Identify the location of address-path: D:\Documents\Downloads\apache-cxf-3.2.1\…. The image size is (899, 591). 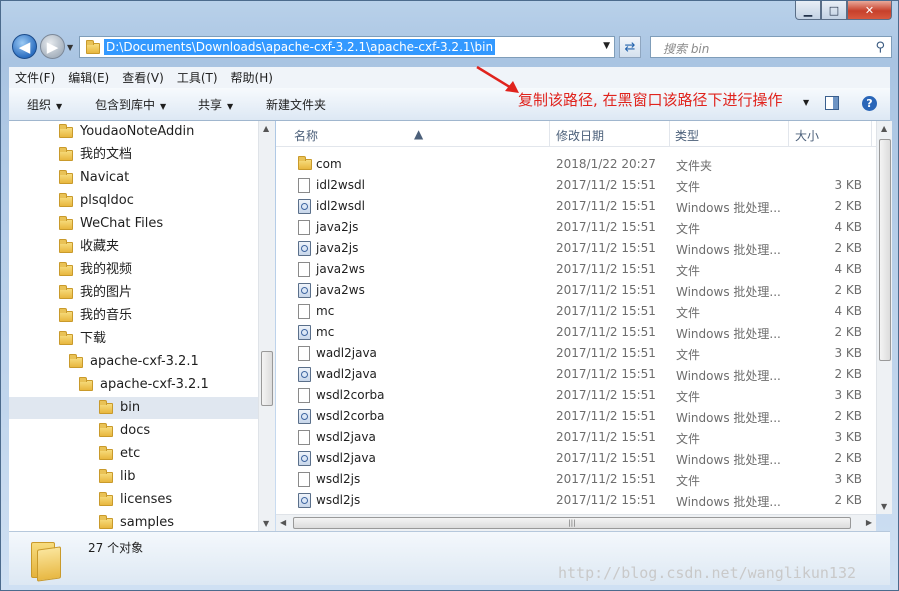
(300, 47).